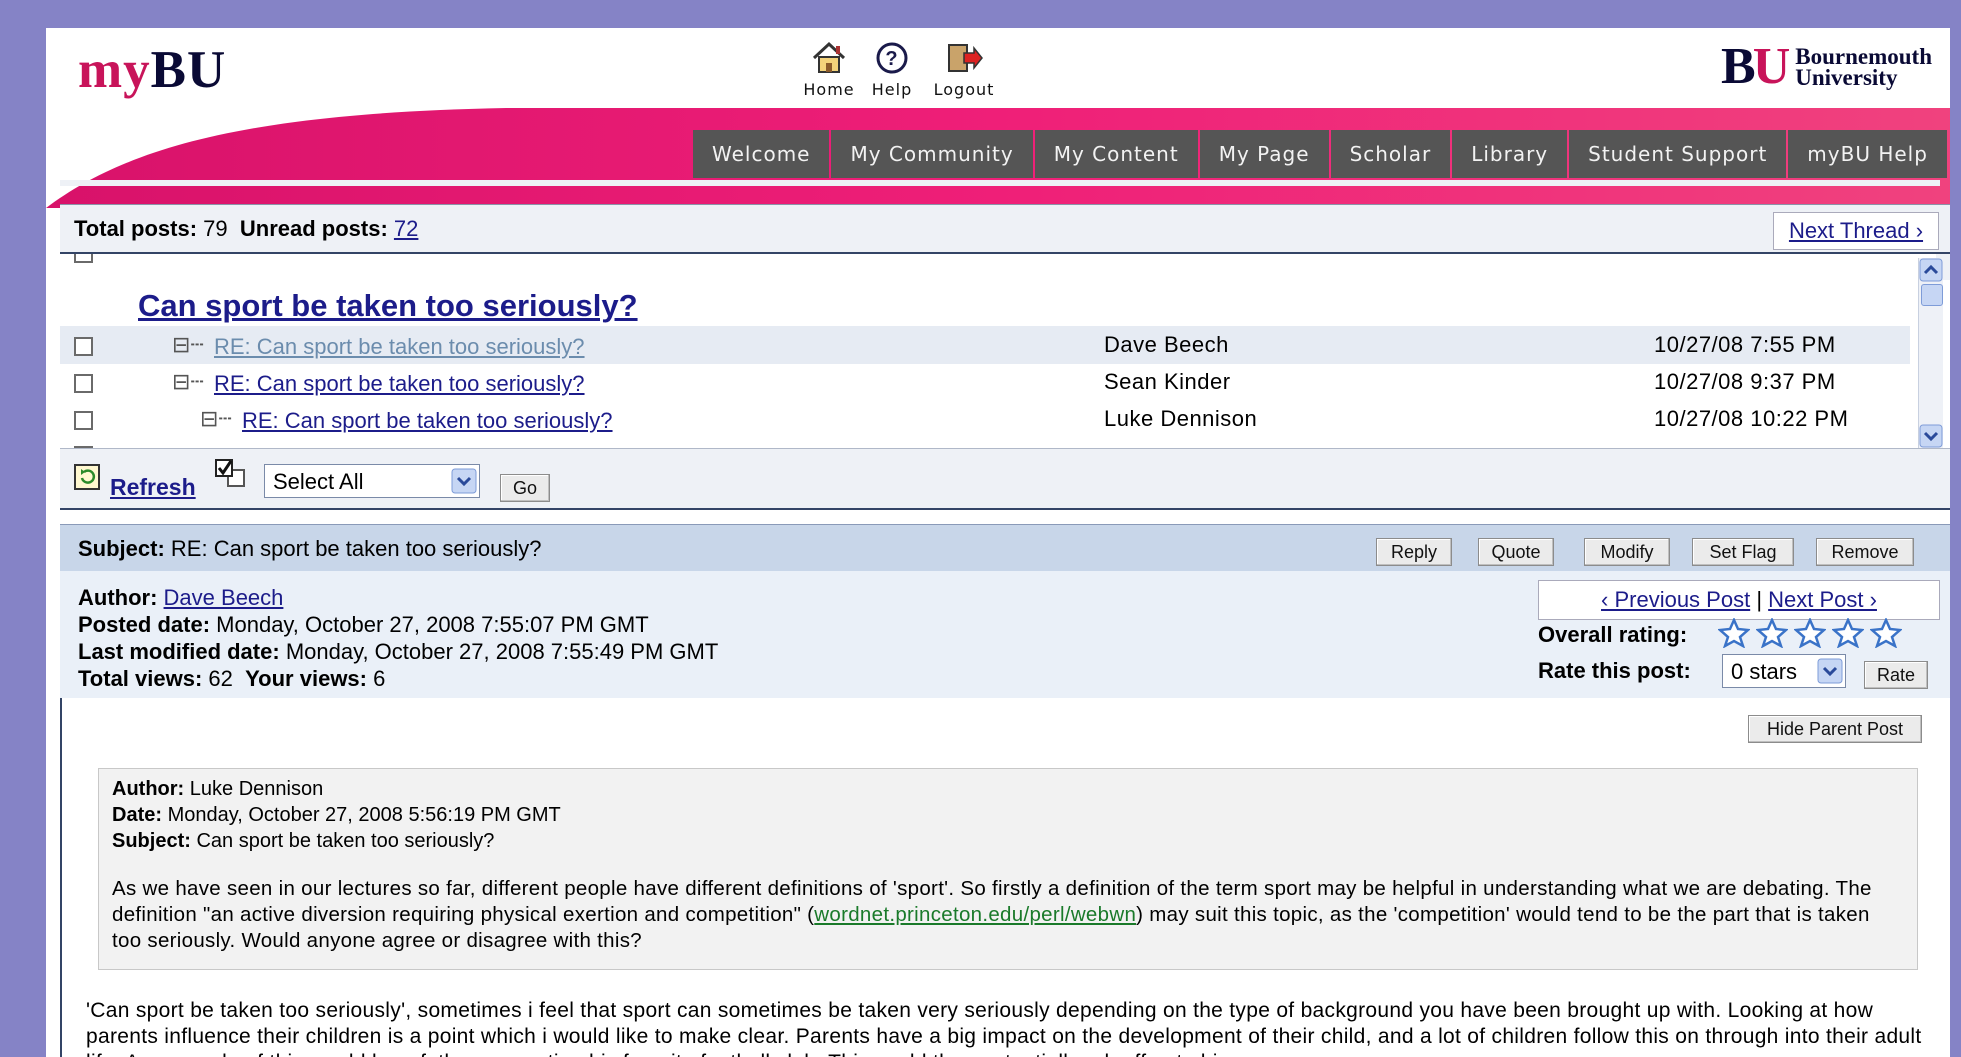 The width and height of the screenshot is (1961, 1057). I want to click on rate-button: Rate, so click(1896, 675).